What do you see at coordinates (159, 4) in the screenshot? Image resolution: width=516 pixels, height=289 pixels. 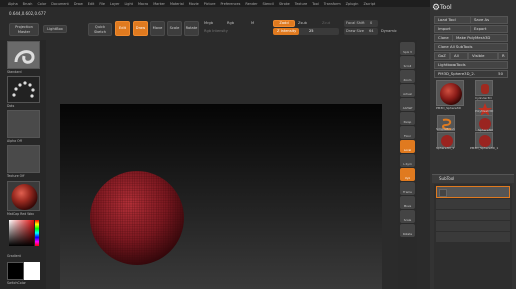 I see `menu-item-marker: Marker` at bounding box center [159, 4].